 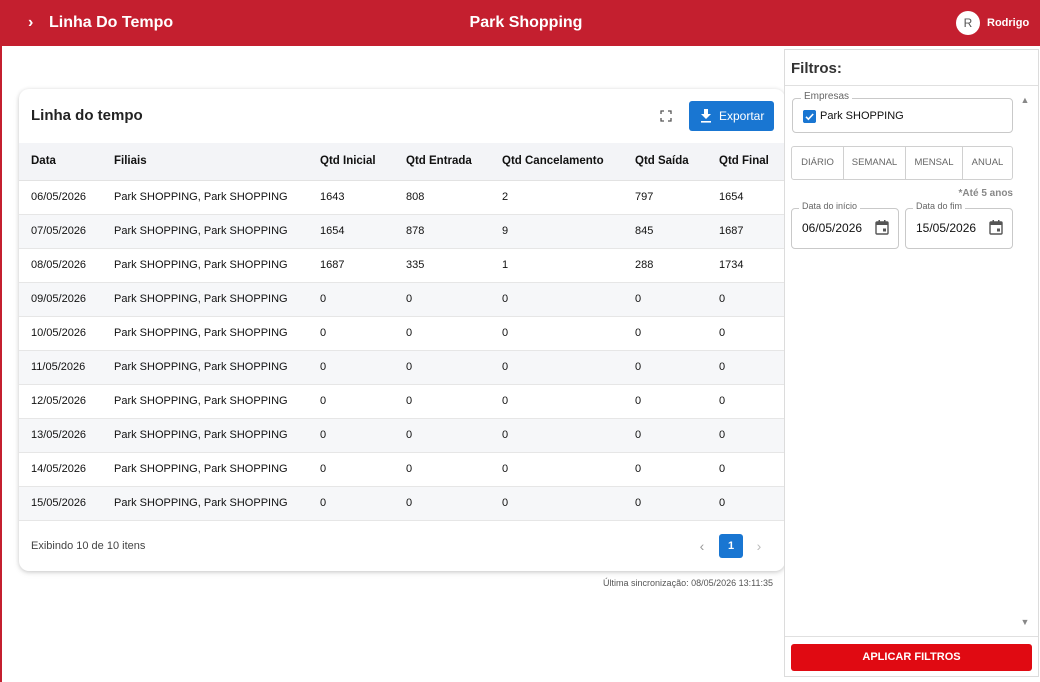 What do you see at coordinates (66, 367) in the screenshot?
I see `cell-date: 11/05/2026` at bounding box center [66, 367].